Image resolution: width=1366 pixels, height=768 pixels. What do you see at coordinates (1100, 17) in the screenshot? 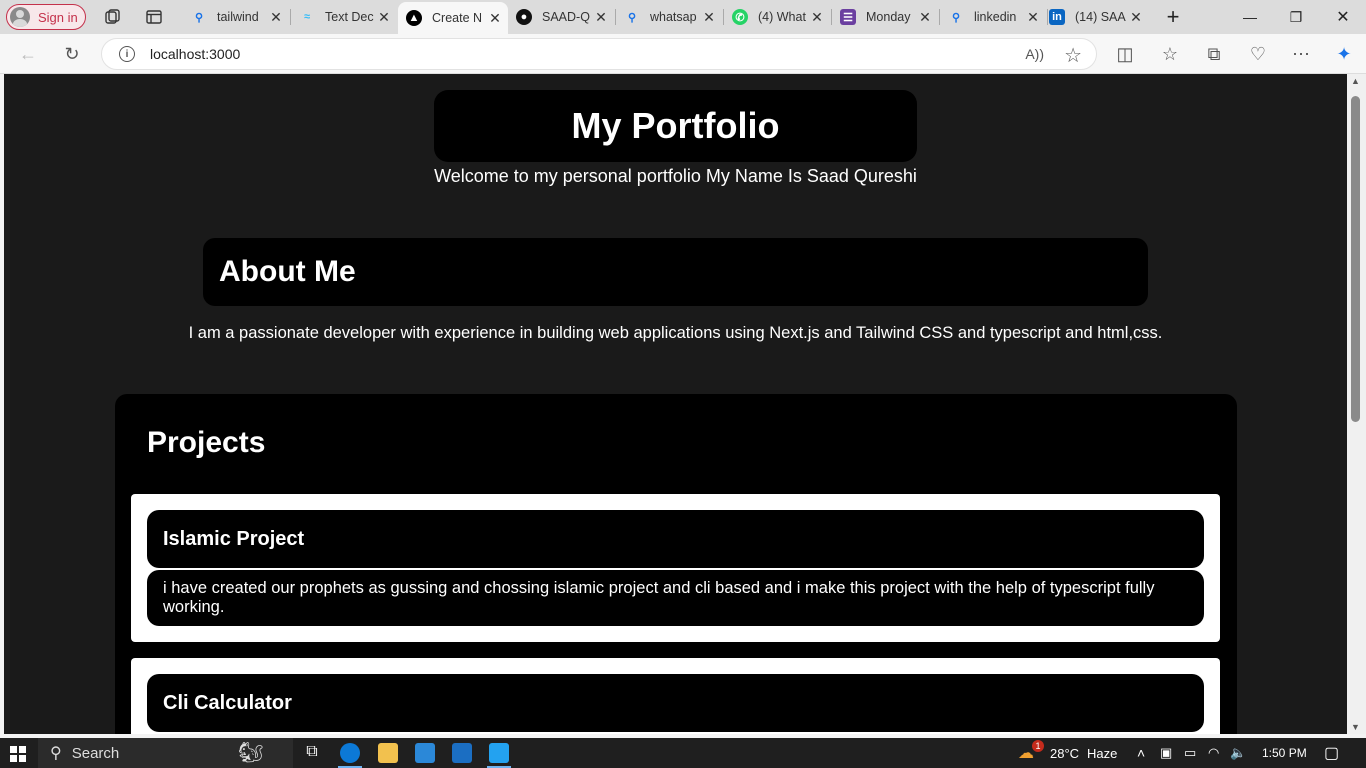
I see `tab-title: (14) SAA` at bounding box center [1100, 17].